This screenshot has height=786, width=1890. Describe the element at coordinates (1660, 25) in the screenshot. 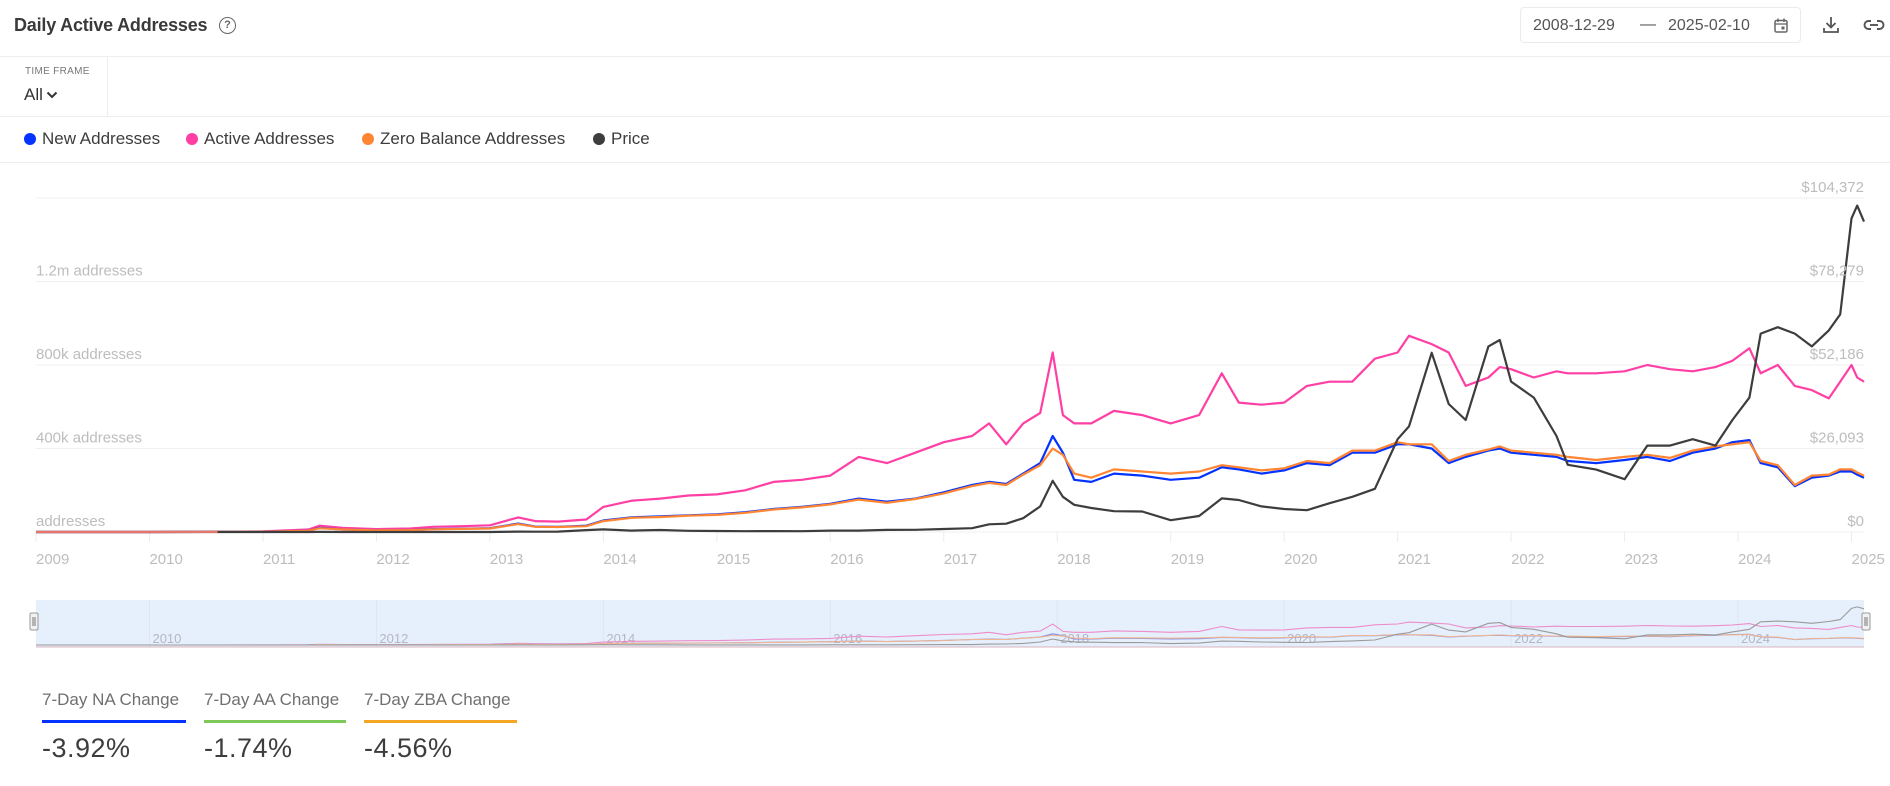

I see `date-range-picker: 2008-12-29 — 2025-02-10` at that location.